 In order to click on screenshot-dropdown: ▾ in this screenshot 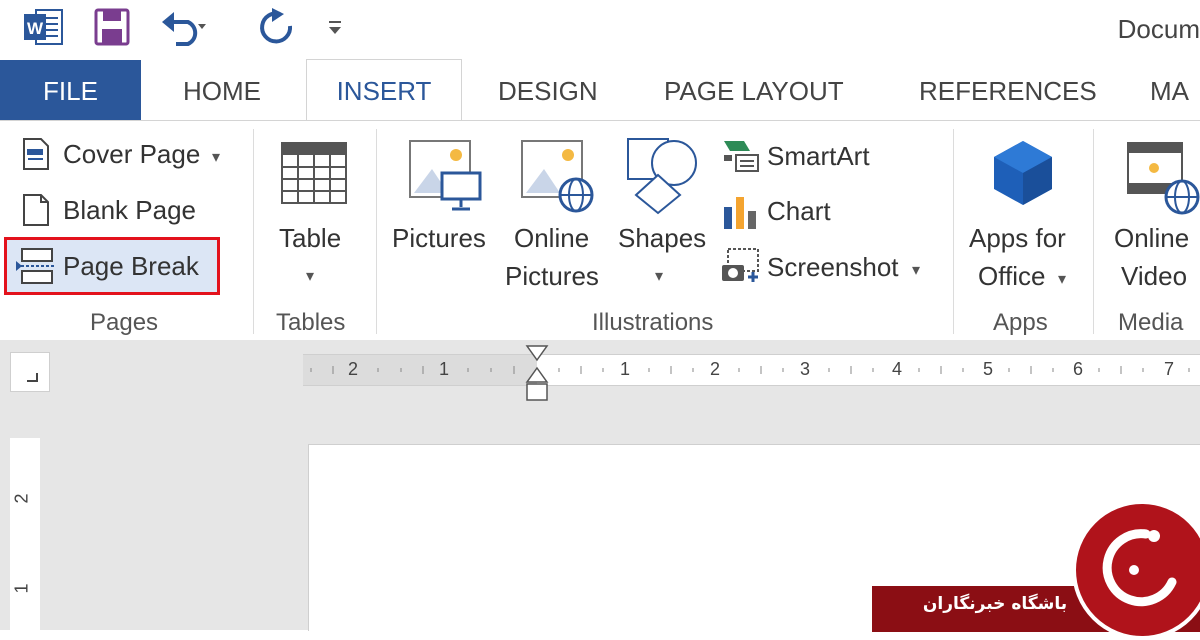, I will do `click(916, 270)`.